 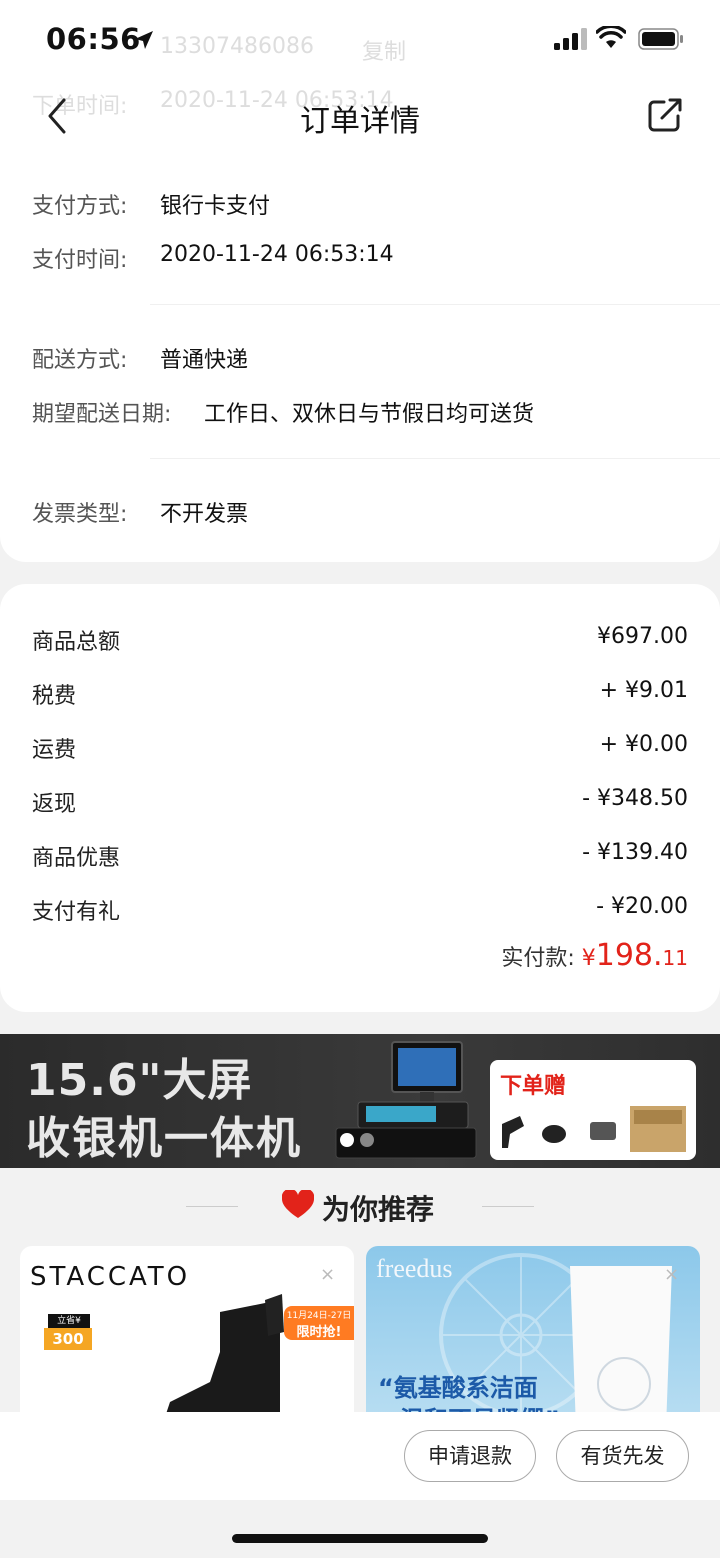 I want to click on delivery-value: 普通快递, so click(x=204, y=360).